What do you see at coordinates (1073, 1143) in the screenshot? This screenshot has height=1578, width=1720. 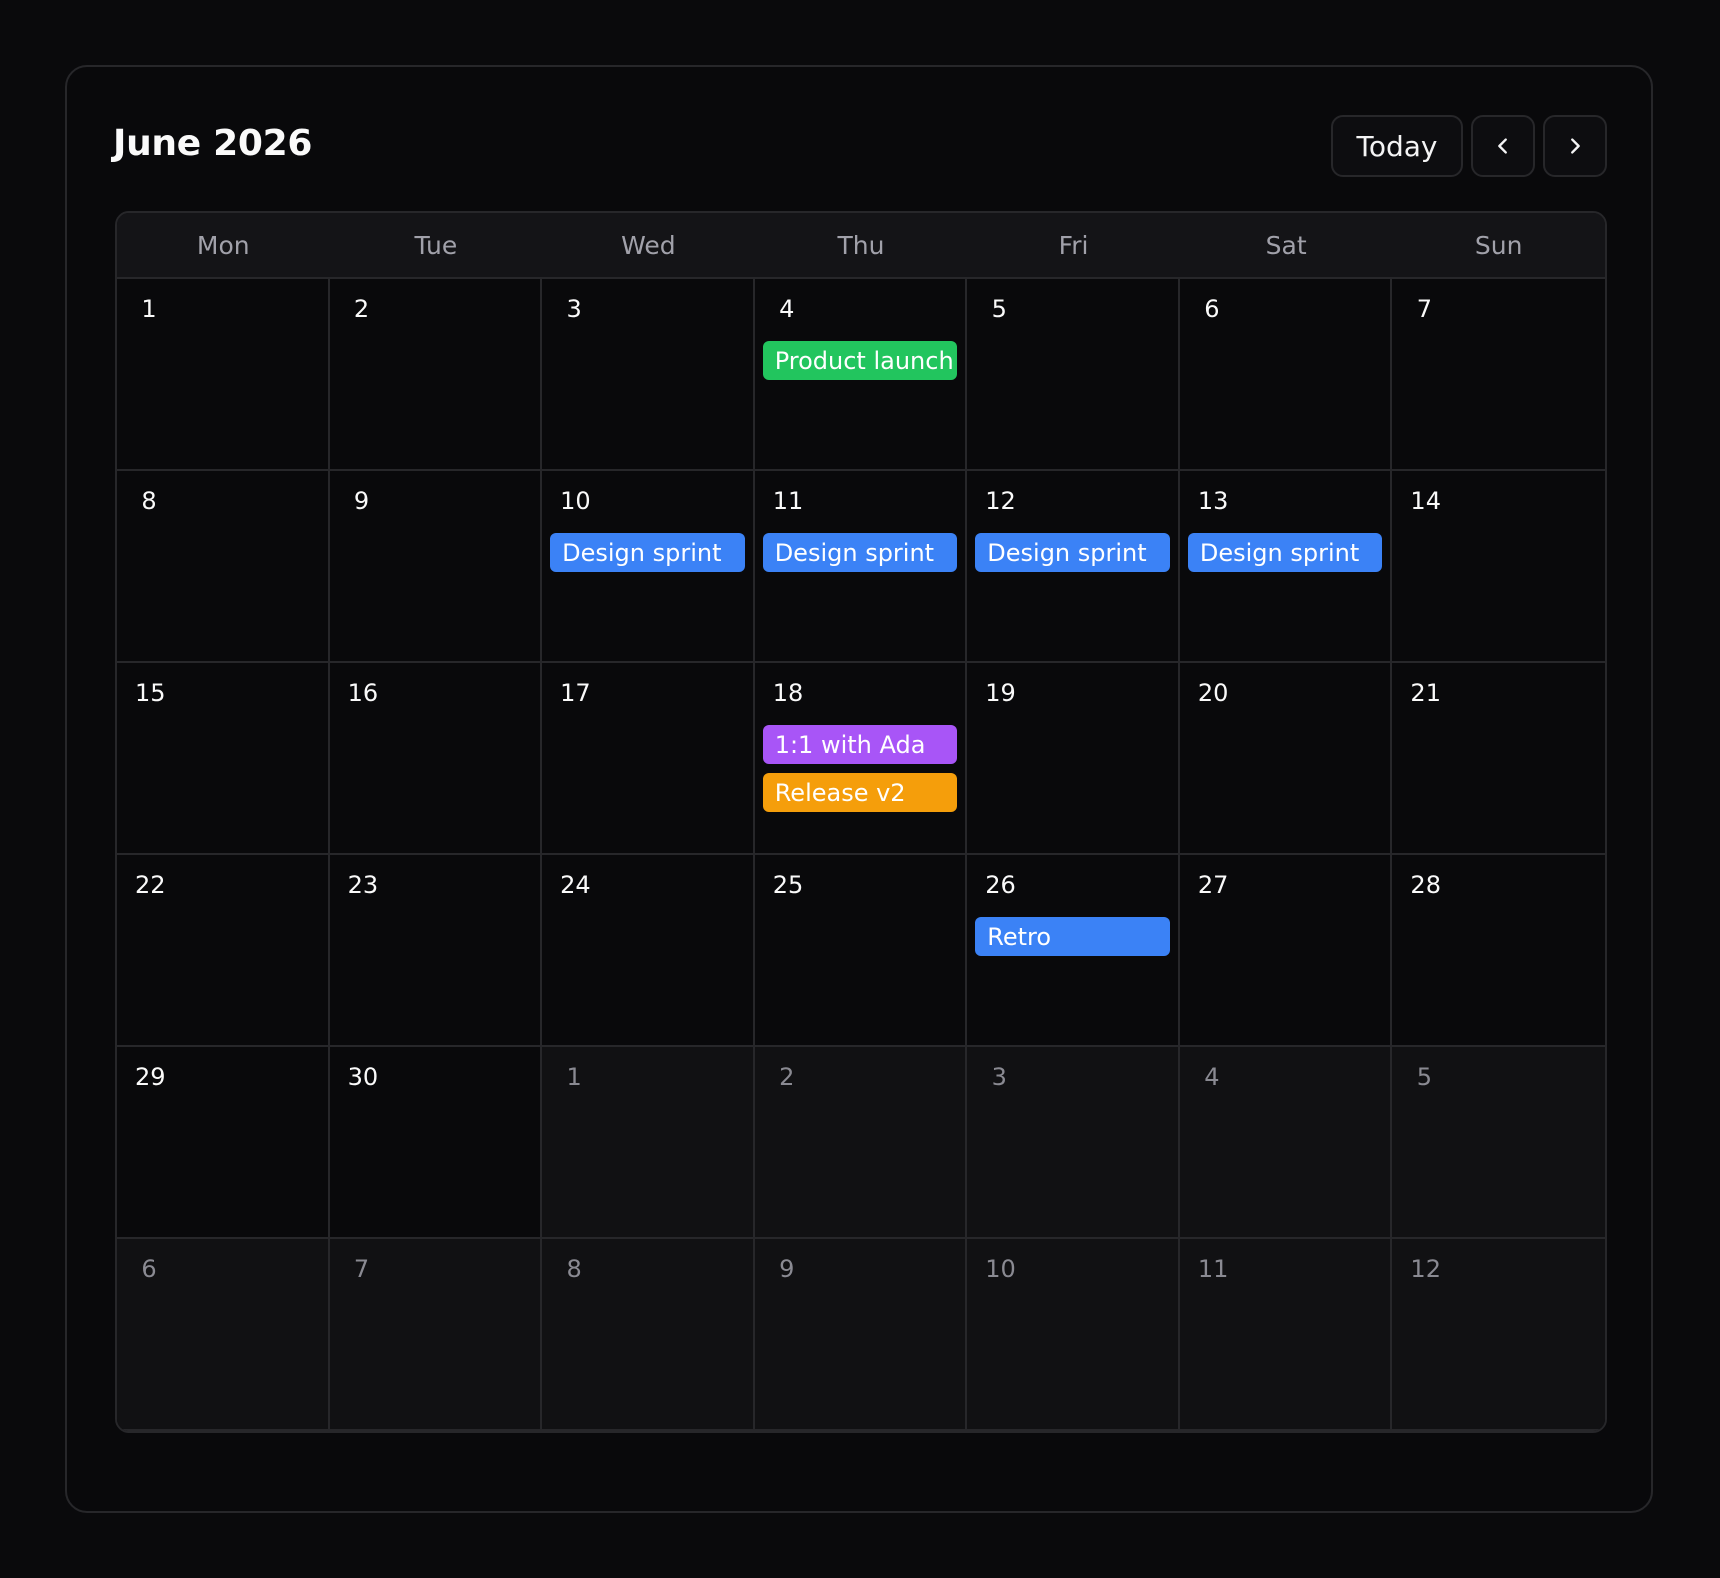 I see `day-cell-outside-month: 3` at bounding box center [1073, 1143].